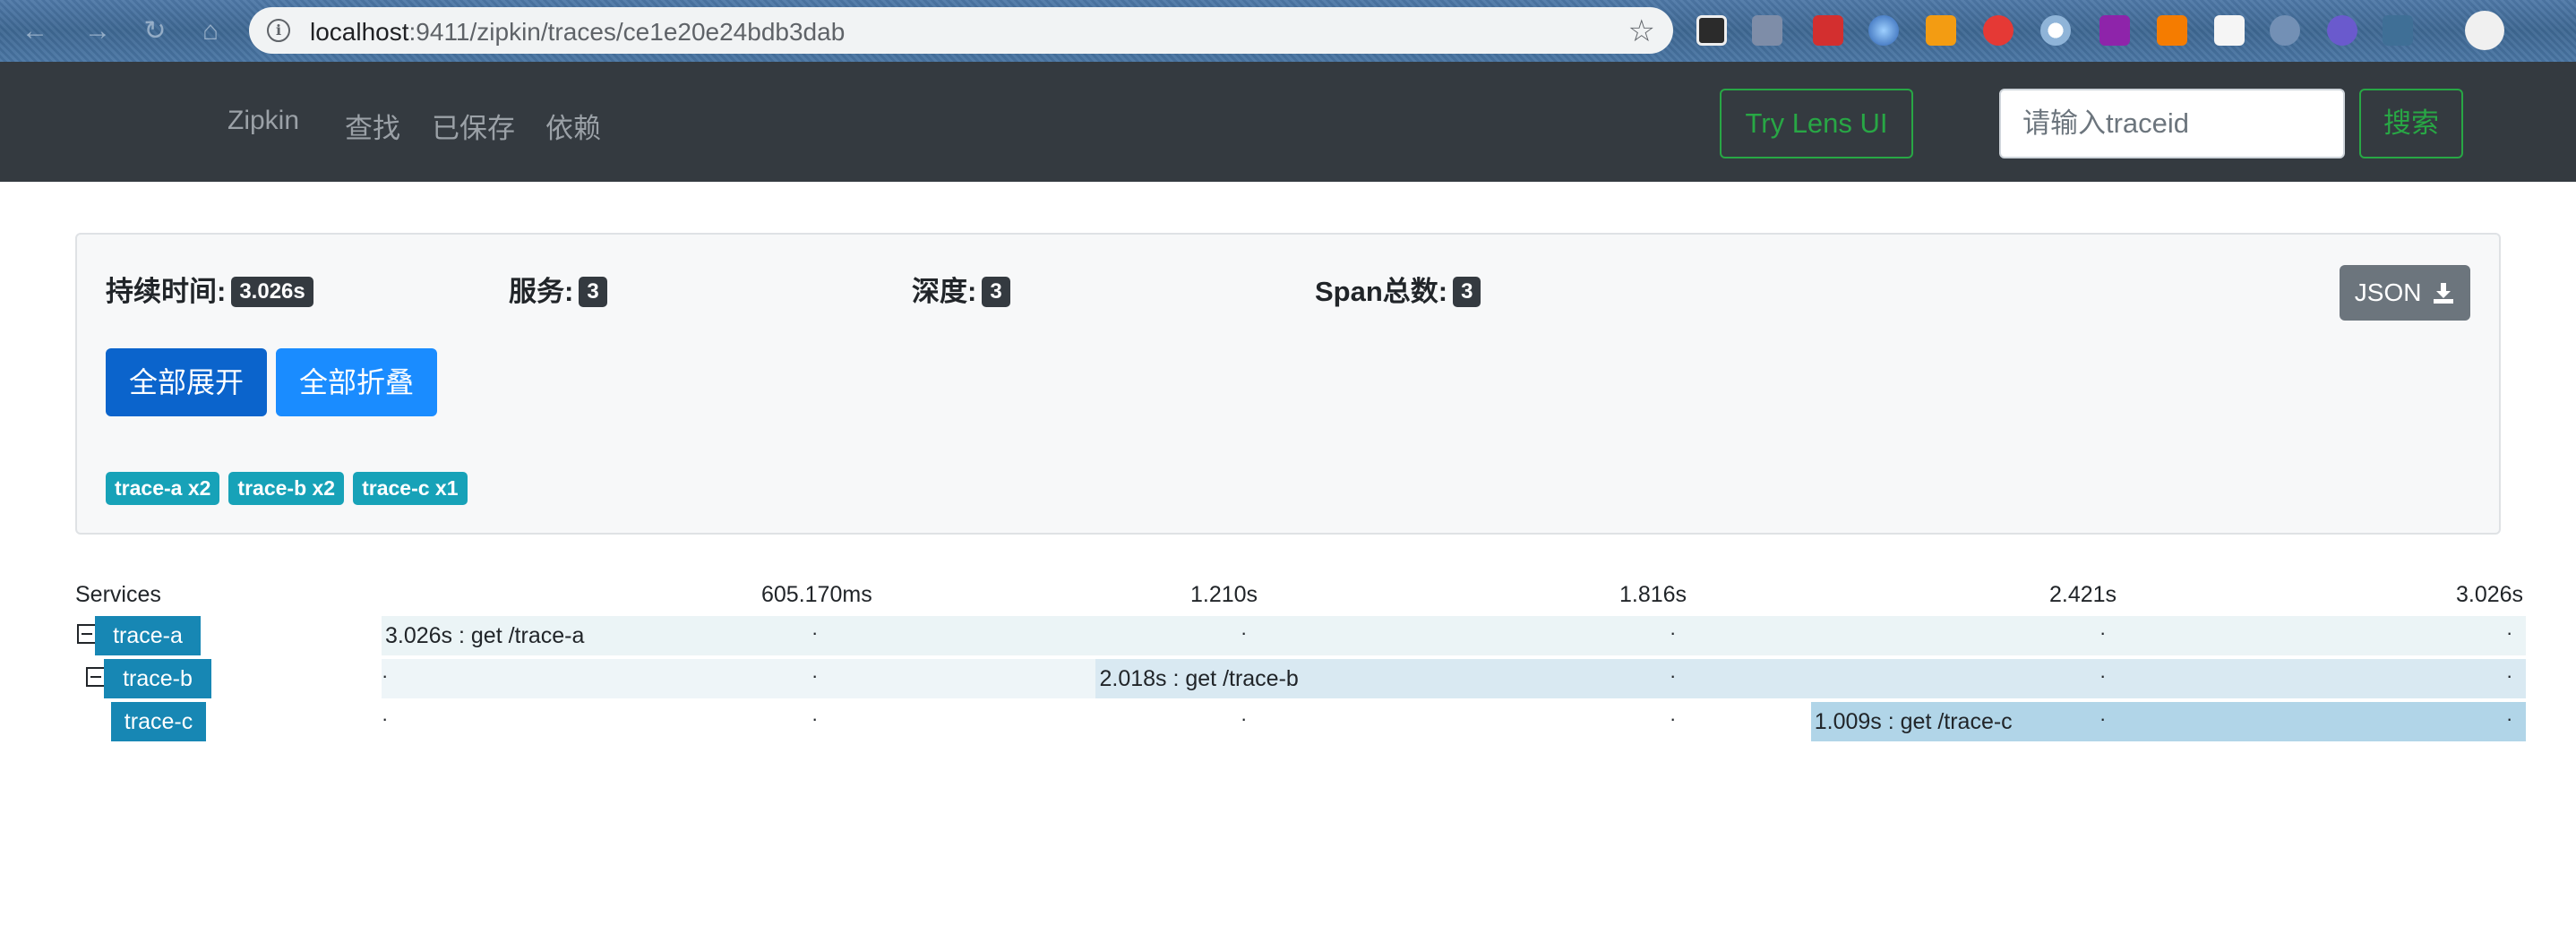  I want to click on services-label: 服务:, so click(541, 291).